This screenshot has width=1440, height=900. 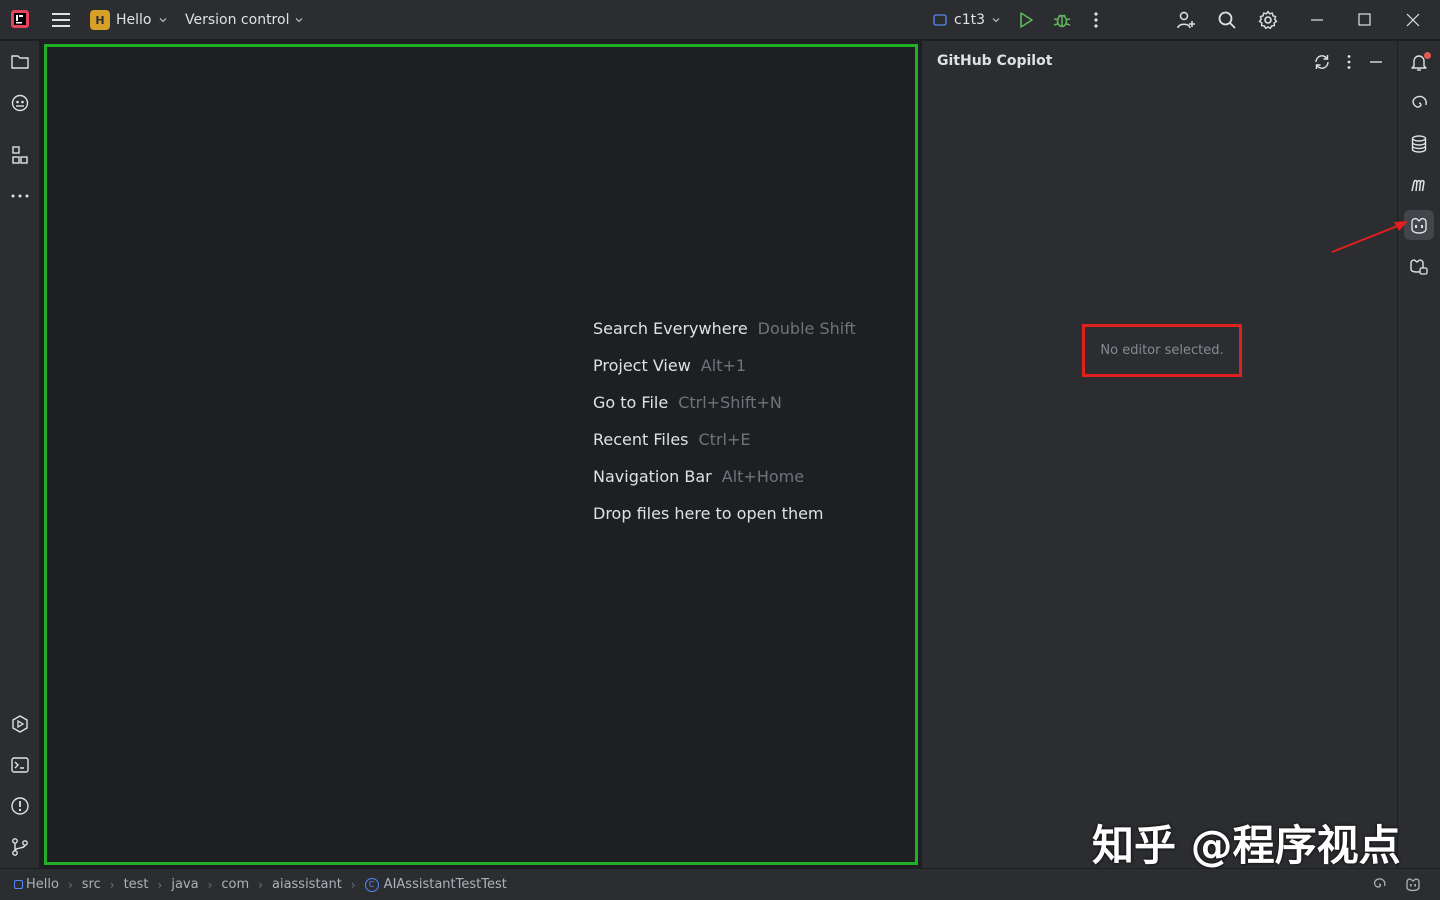 I want to click on database-icon, so click(x=1419, y=144).